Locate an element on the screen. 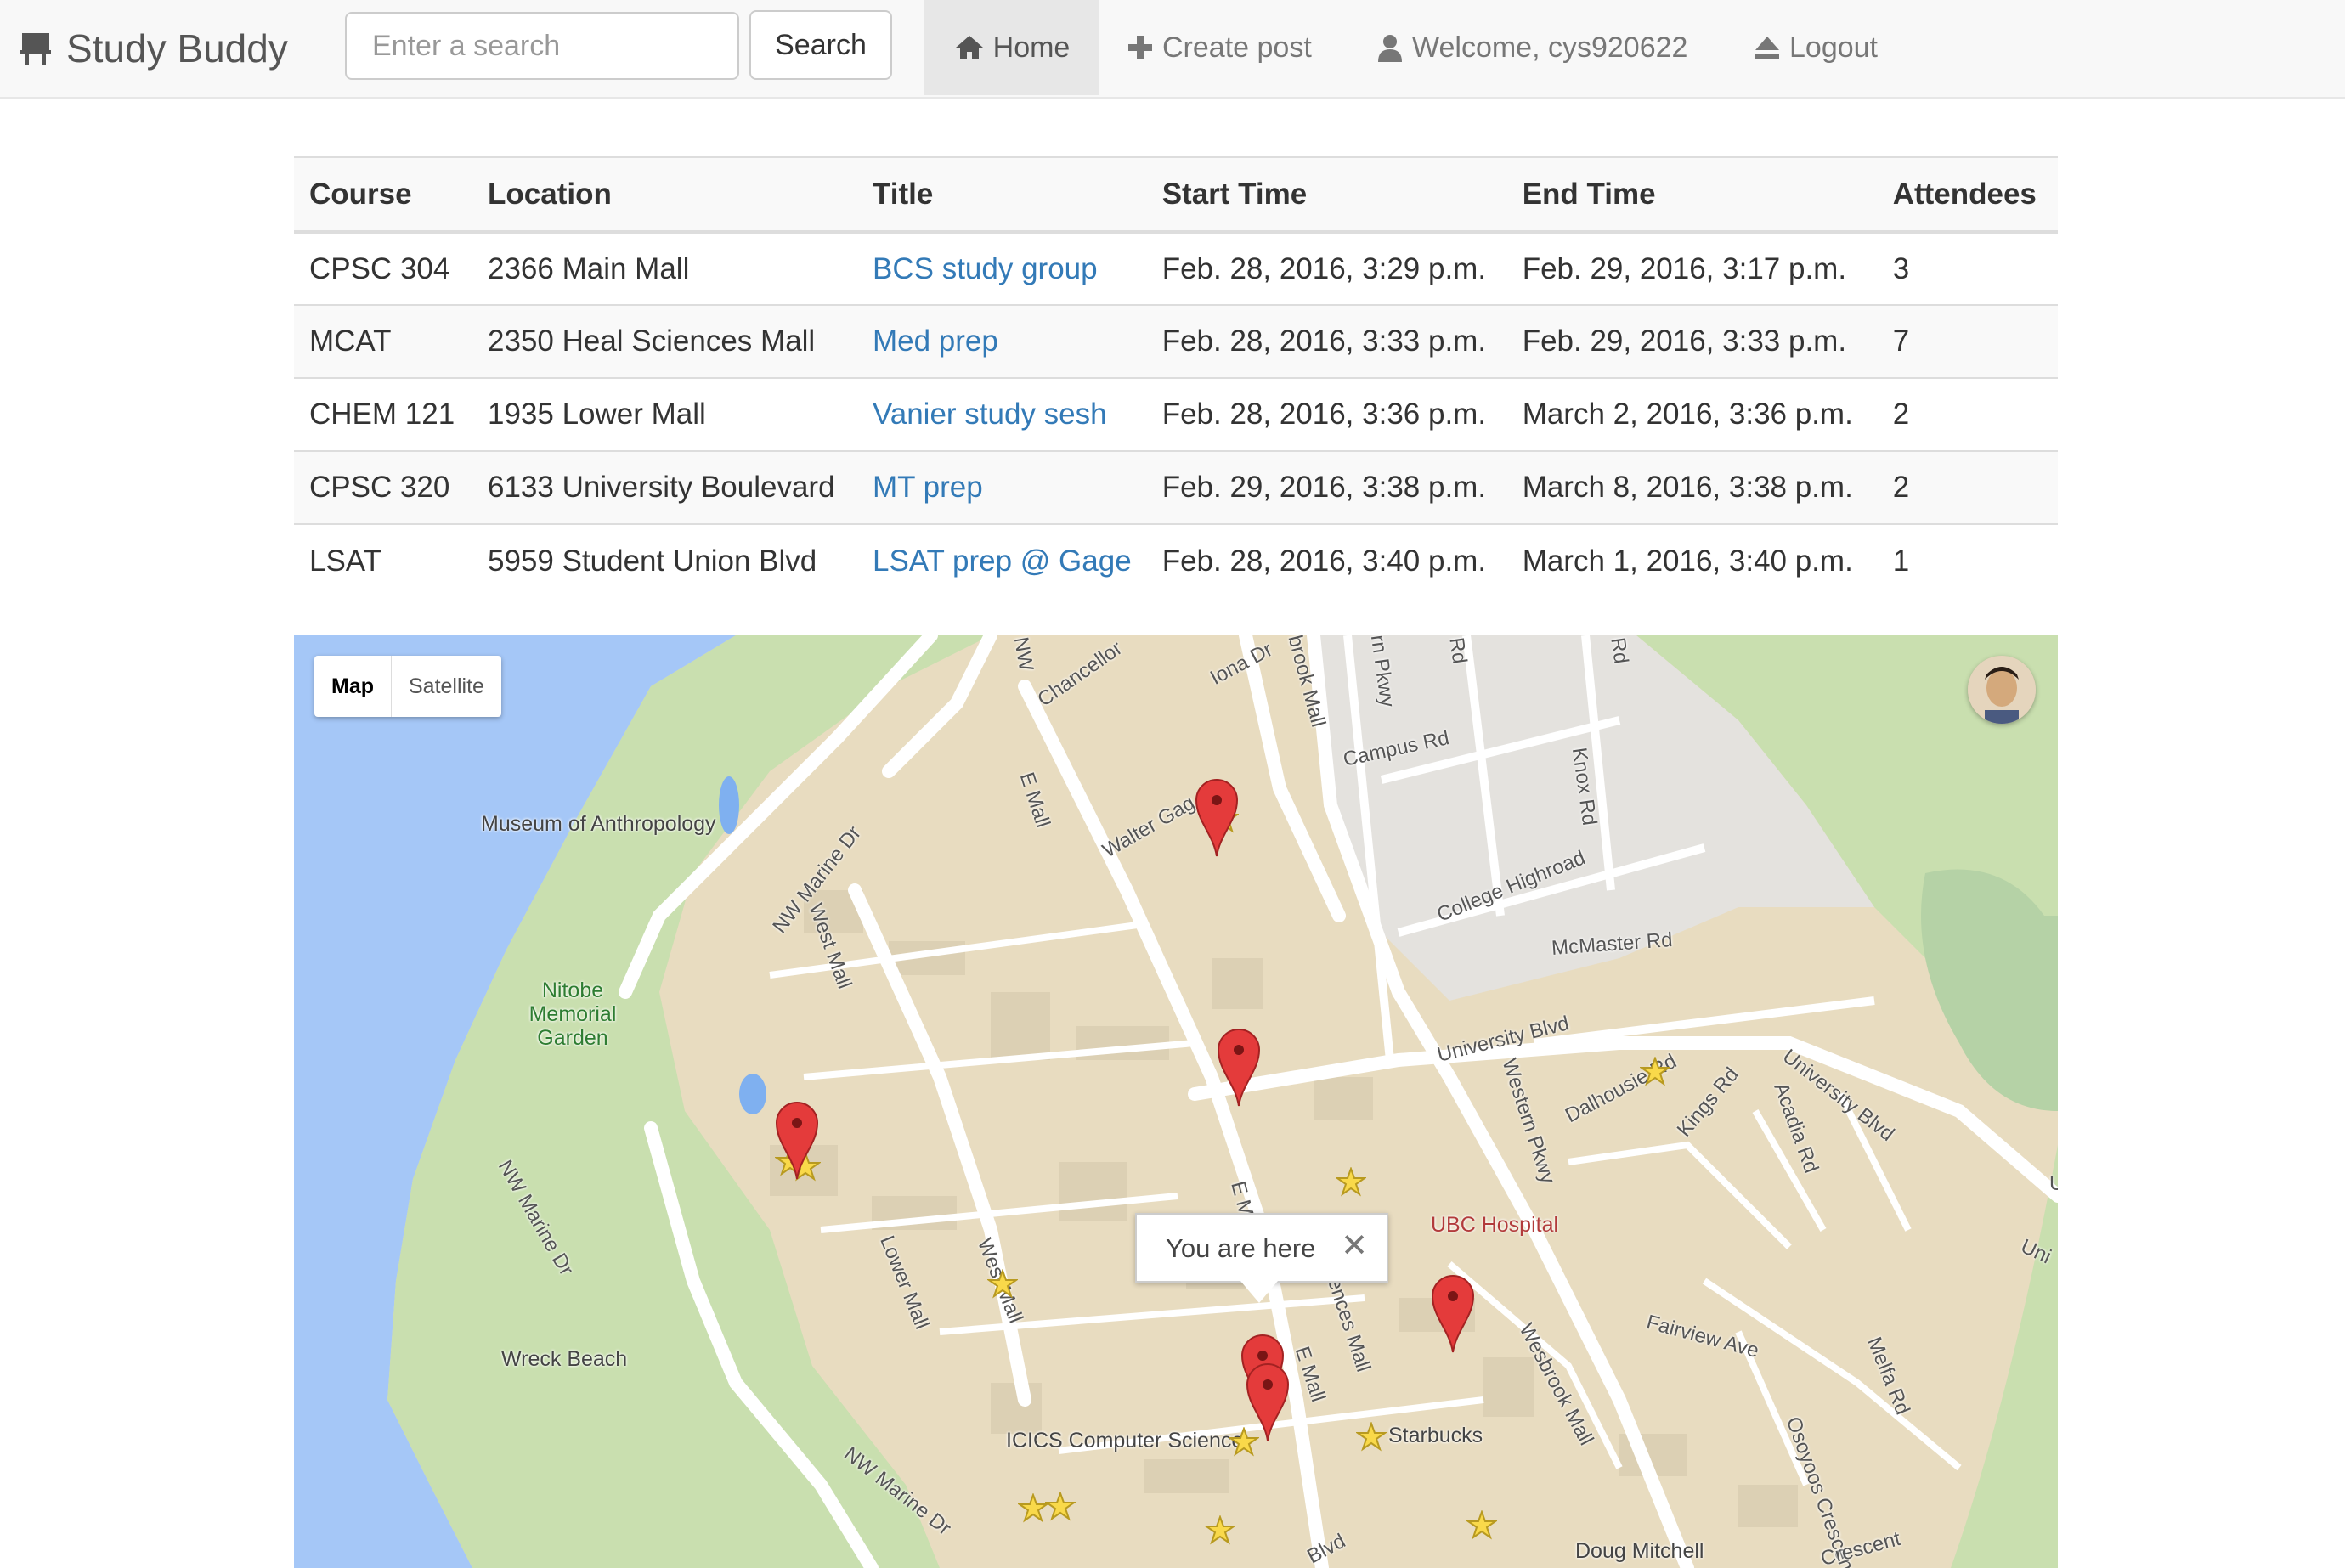 The width and height of the screenshot is (2345, 1568). wreck-beach-label: Wreck Beach is located at coordinates (564, 1359).